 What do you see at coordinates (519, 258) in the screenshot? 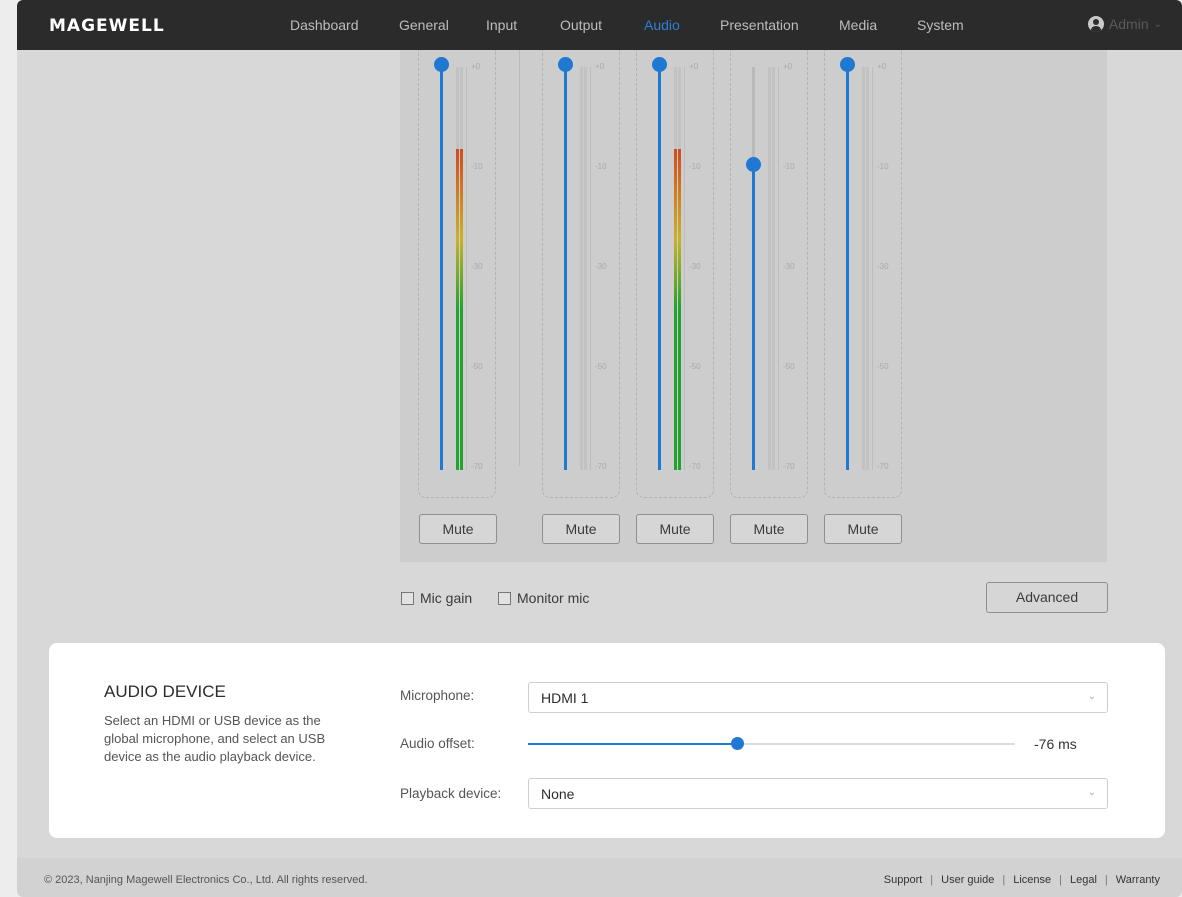
I see `mixer-divider` at bounding box center [519, 258].